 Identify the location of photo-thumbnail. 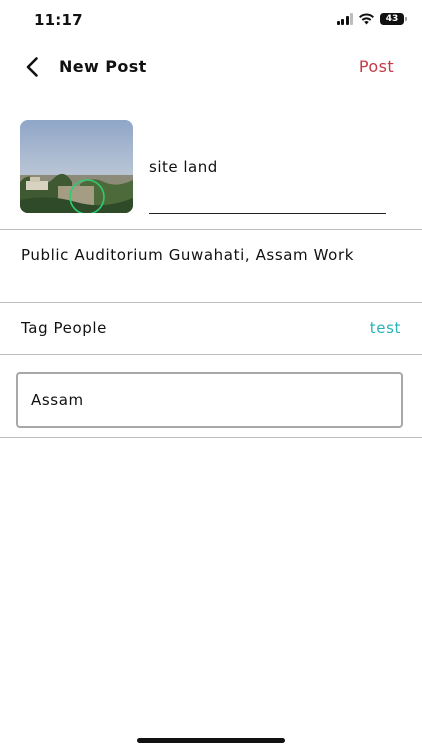
(76, 166).